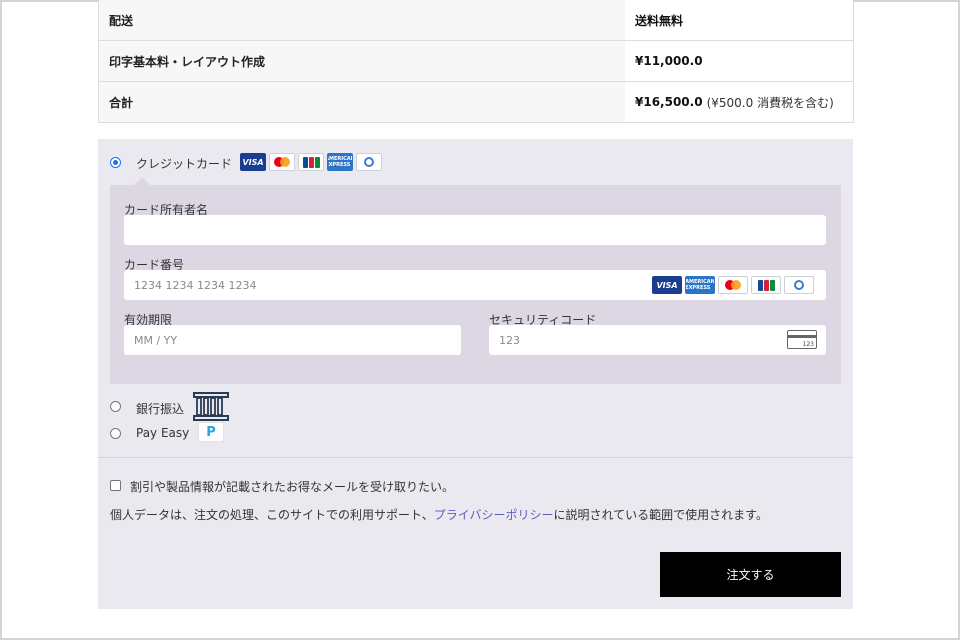  I want to click on card-brand-icons: VISA AMERICAN EXPRESS, so click(311, 162).